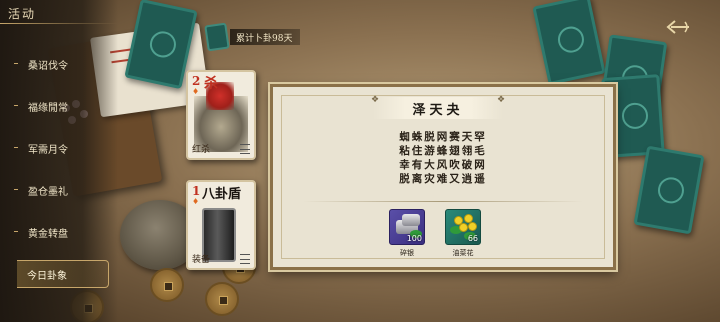  What do you see at coordinates (217, 37) in the screenshot?
I see `green-card-icon` at bounding box center [217, 37].